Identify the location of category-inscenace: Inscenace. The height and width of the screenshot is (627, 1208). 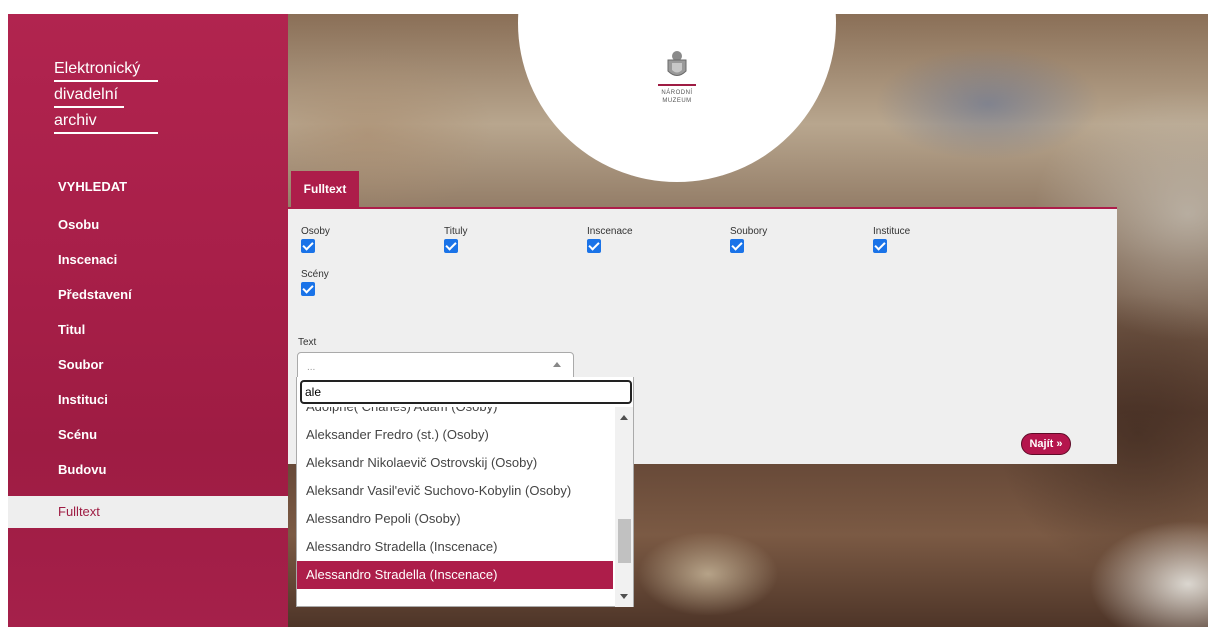
(610, 239).